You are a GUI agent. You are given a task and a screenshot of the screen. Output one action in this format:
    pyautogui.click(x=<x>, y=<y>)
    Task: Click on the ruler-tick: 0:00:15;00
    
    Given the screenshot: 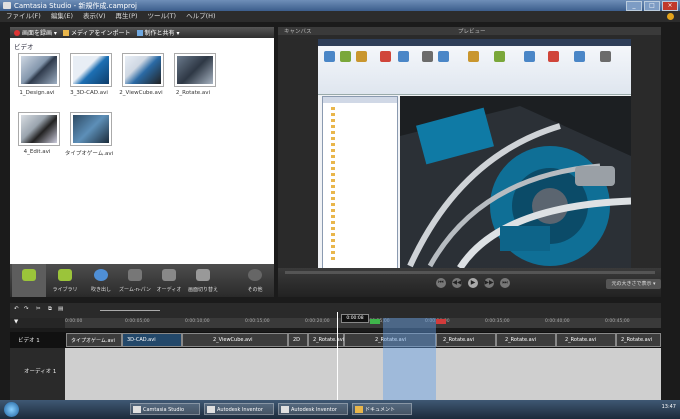 What is the action you would take?
    pyautogui.click(x=257, y=321)
    